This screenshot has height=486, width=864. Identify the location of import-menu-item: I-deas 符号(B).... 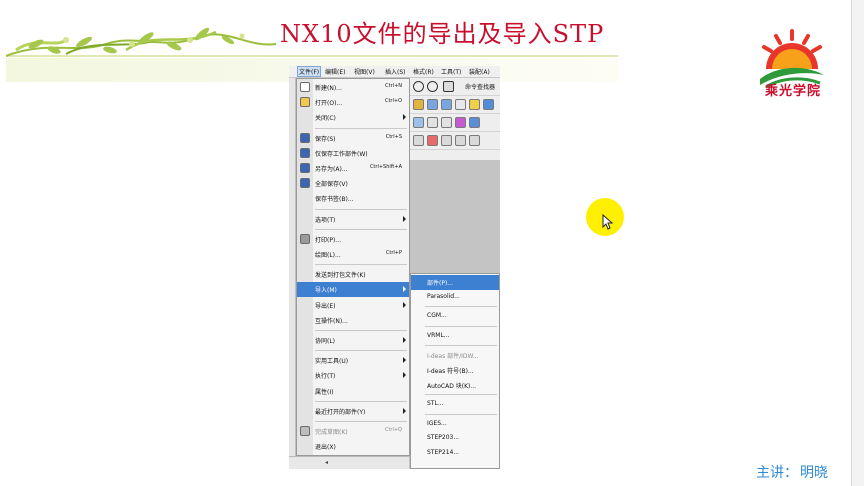
(455, 370).